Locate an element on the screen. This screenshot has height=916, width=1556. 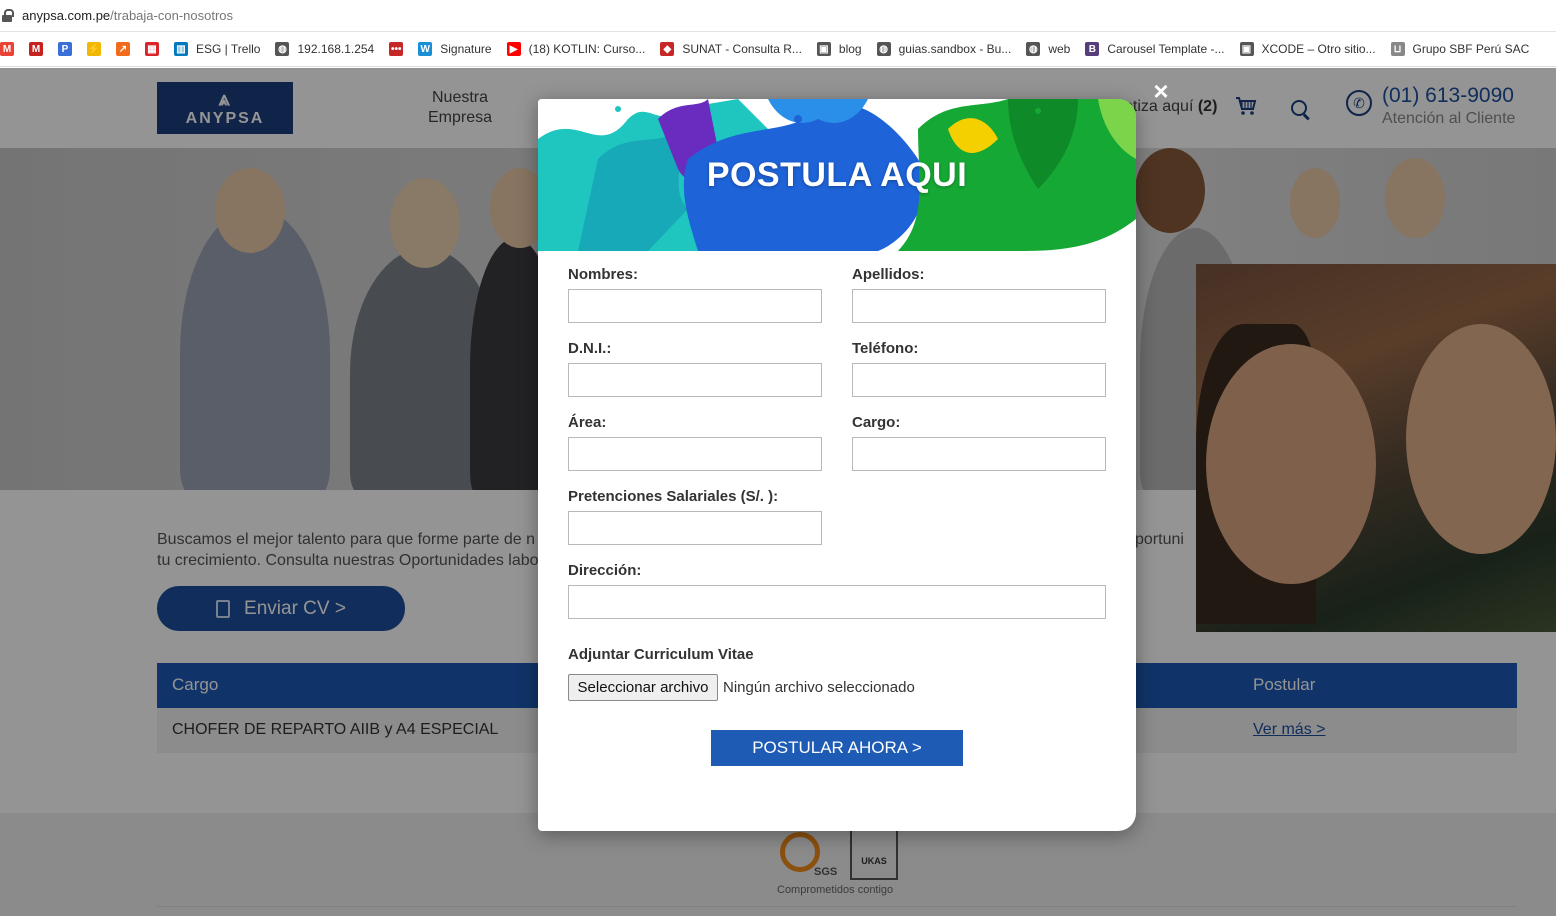
file-status: Ningún archivo seleccionado is located at coordinates (819, 687).